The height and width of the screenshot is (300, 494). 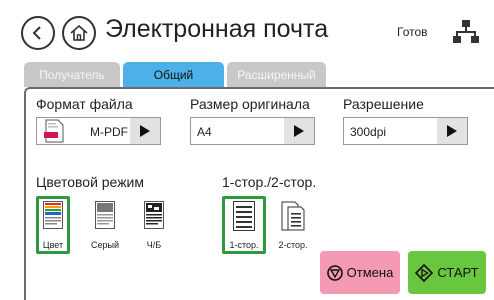 I want to click on start-button-label: СТАРТ, so click(x=458, y=272).